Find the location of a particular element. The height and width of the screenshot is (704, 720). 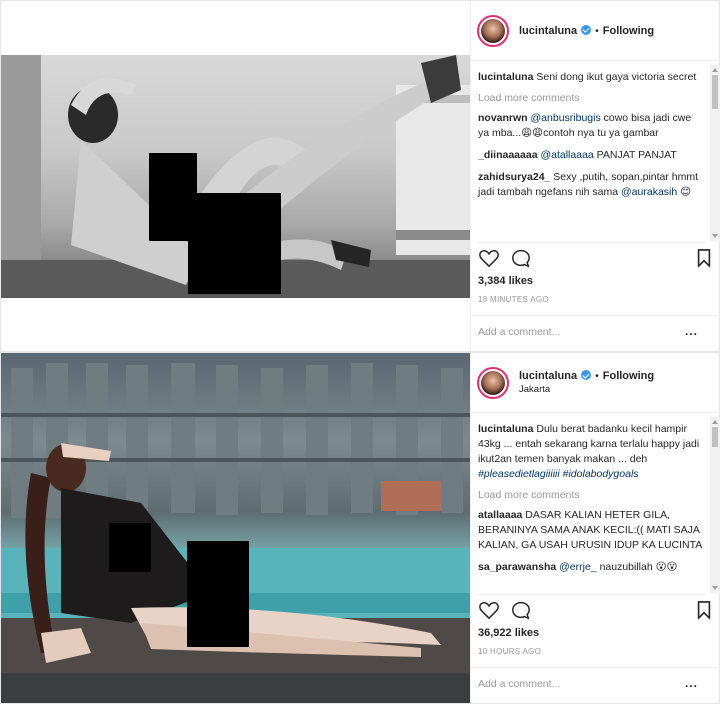

post-header: lucintaluna • Following is located at coordinates (595, 31).